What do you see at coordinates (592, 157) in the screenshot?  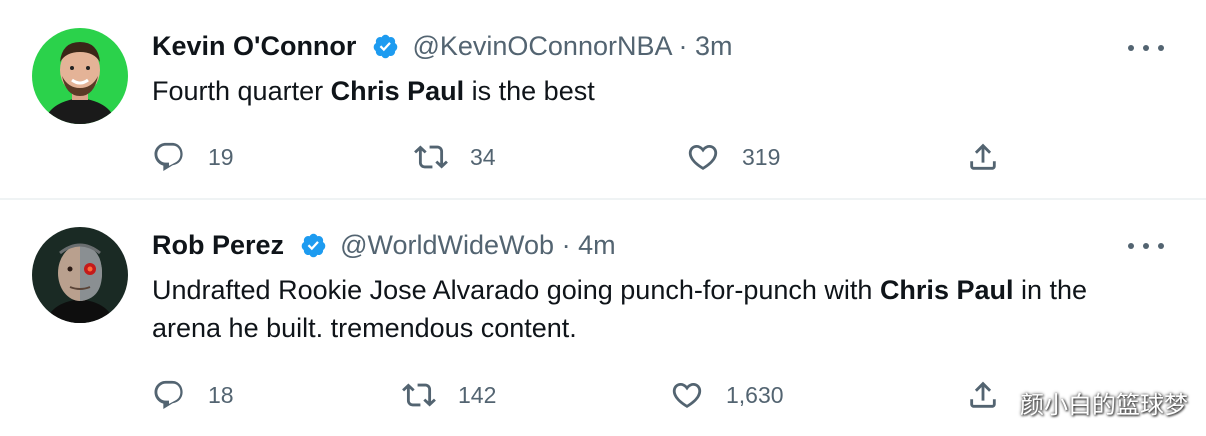 I see `action-bar: 19 34 319` at bounding box center [592, 157].